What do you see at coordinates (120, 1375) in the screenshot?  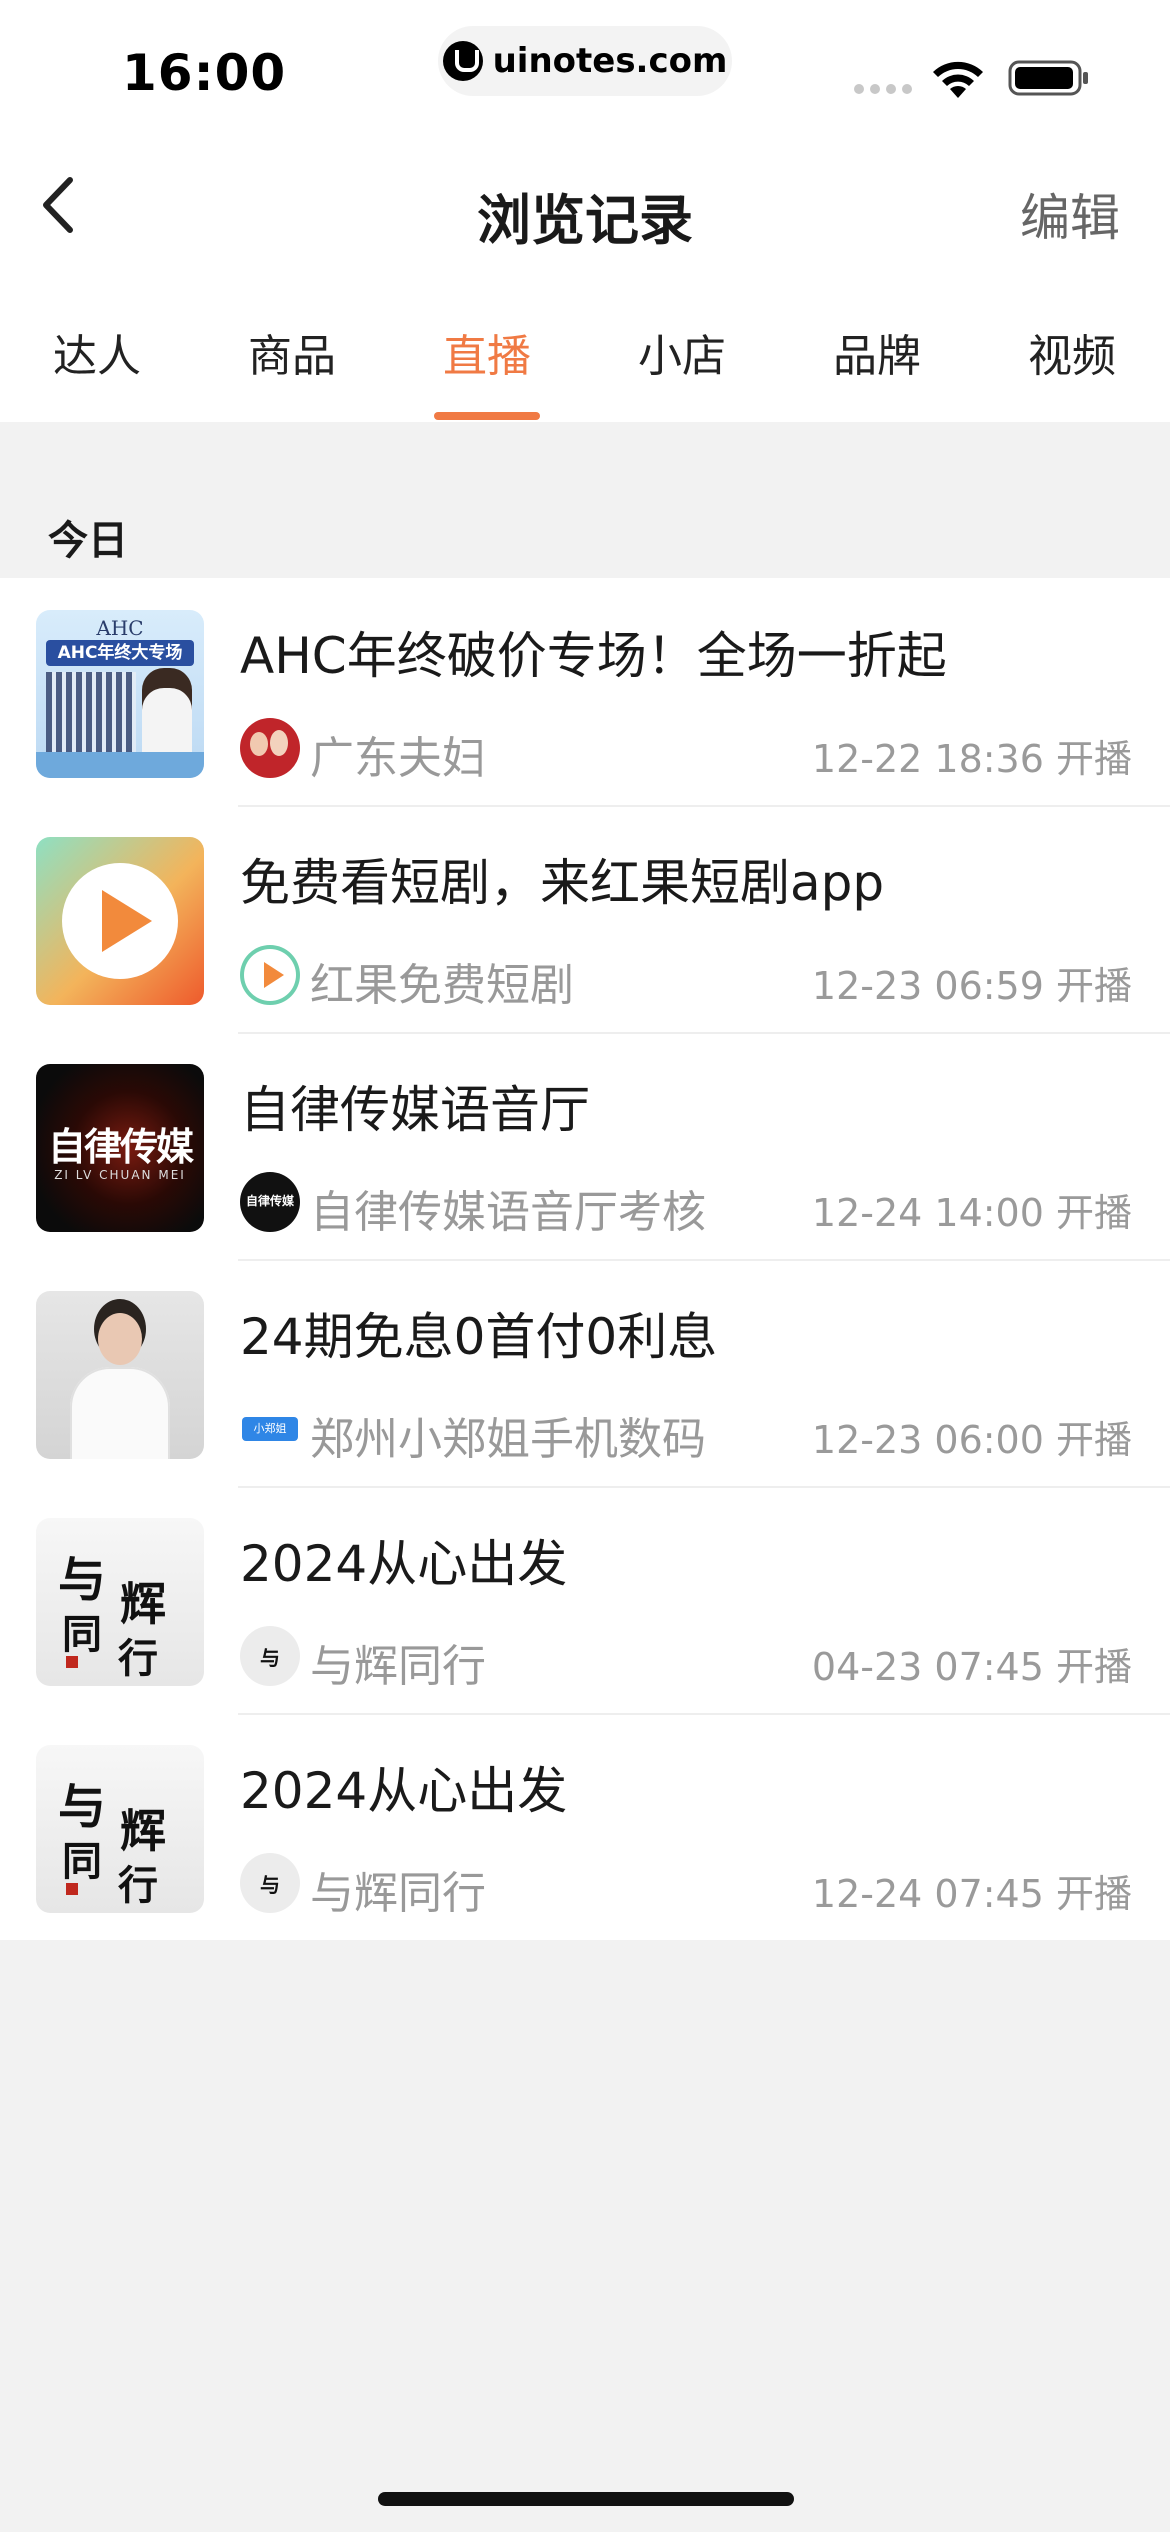 I see `live-thumbnail` at bounding box center [120, 1375].